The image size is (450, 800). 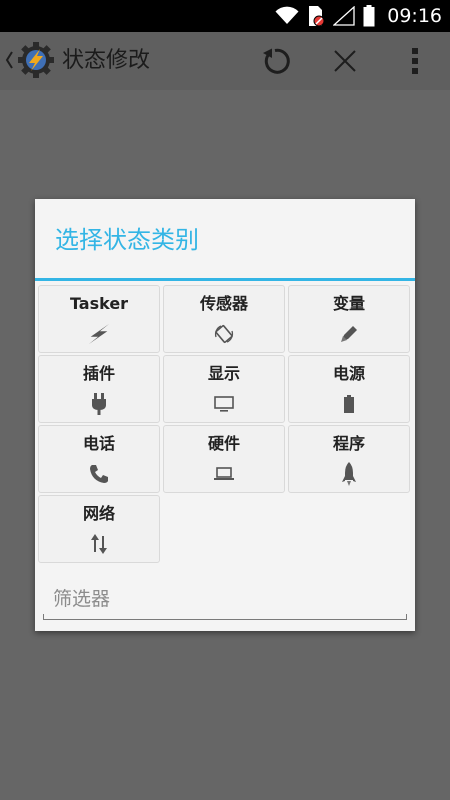 I want to click on revert-button, so click(x=275, y=61).